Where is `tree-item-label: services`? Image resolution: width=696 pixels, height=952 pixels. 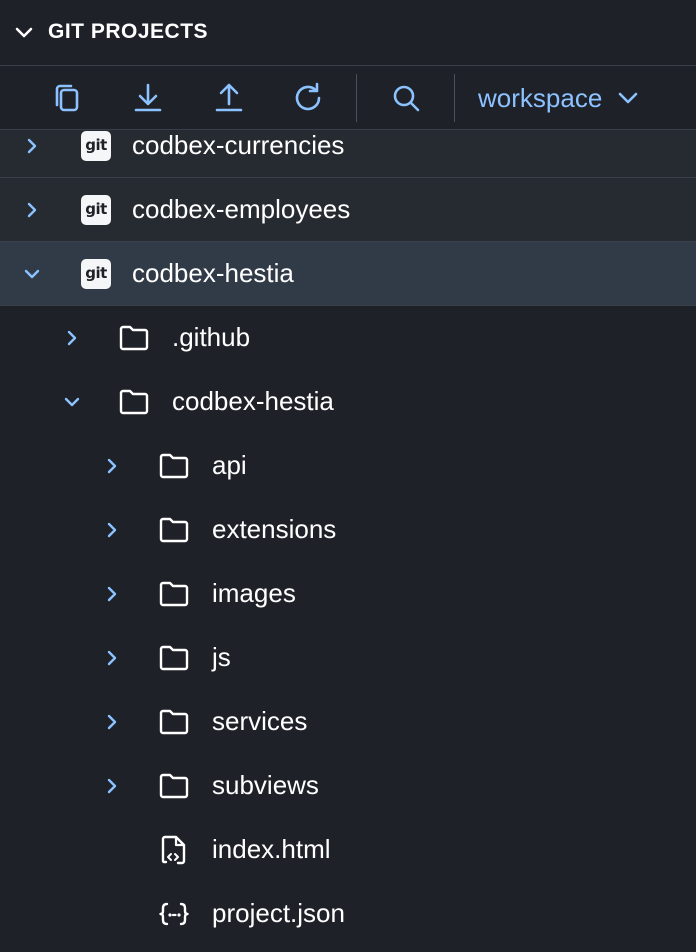
tree-item-label: services is located at coordinates (260, 721).